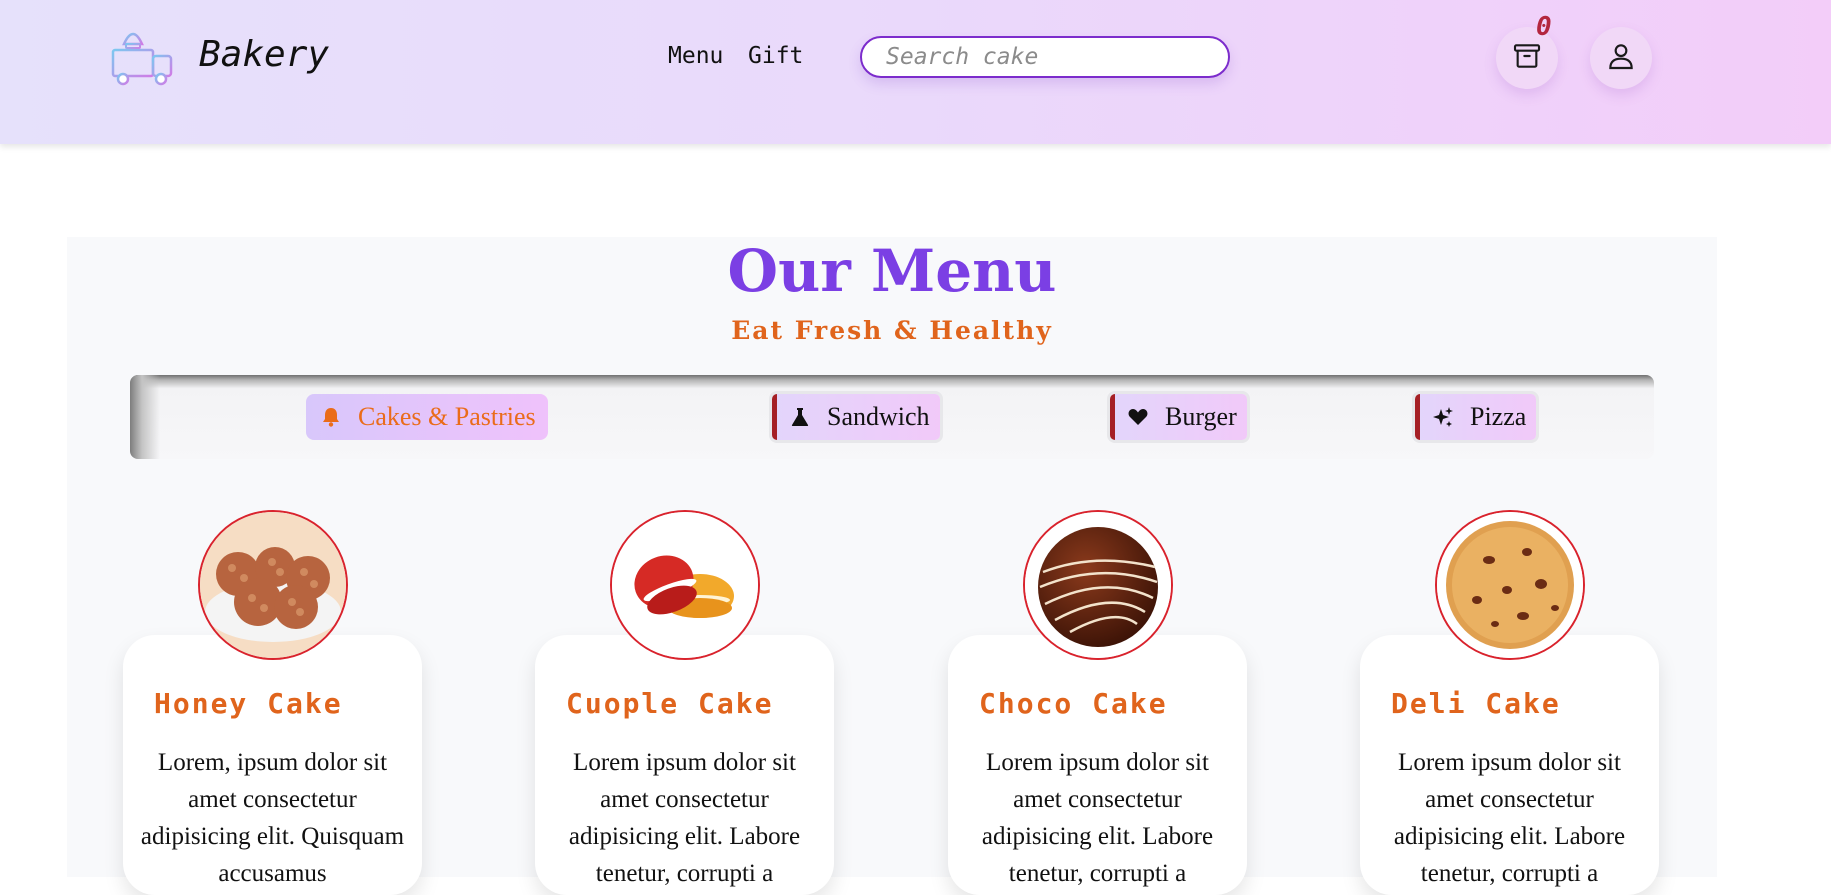 The height and width of the screenshot is (895, 1831). What do you see at coordinates (1443, 417) in the screenshot?
I see `sparkles-icon` at bounding box center [1443, 417].